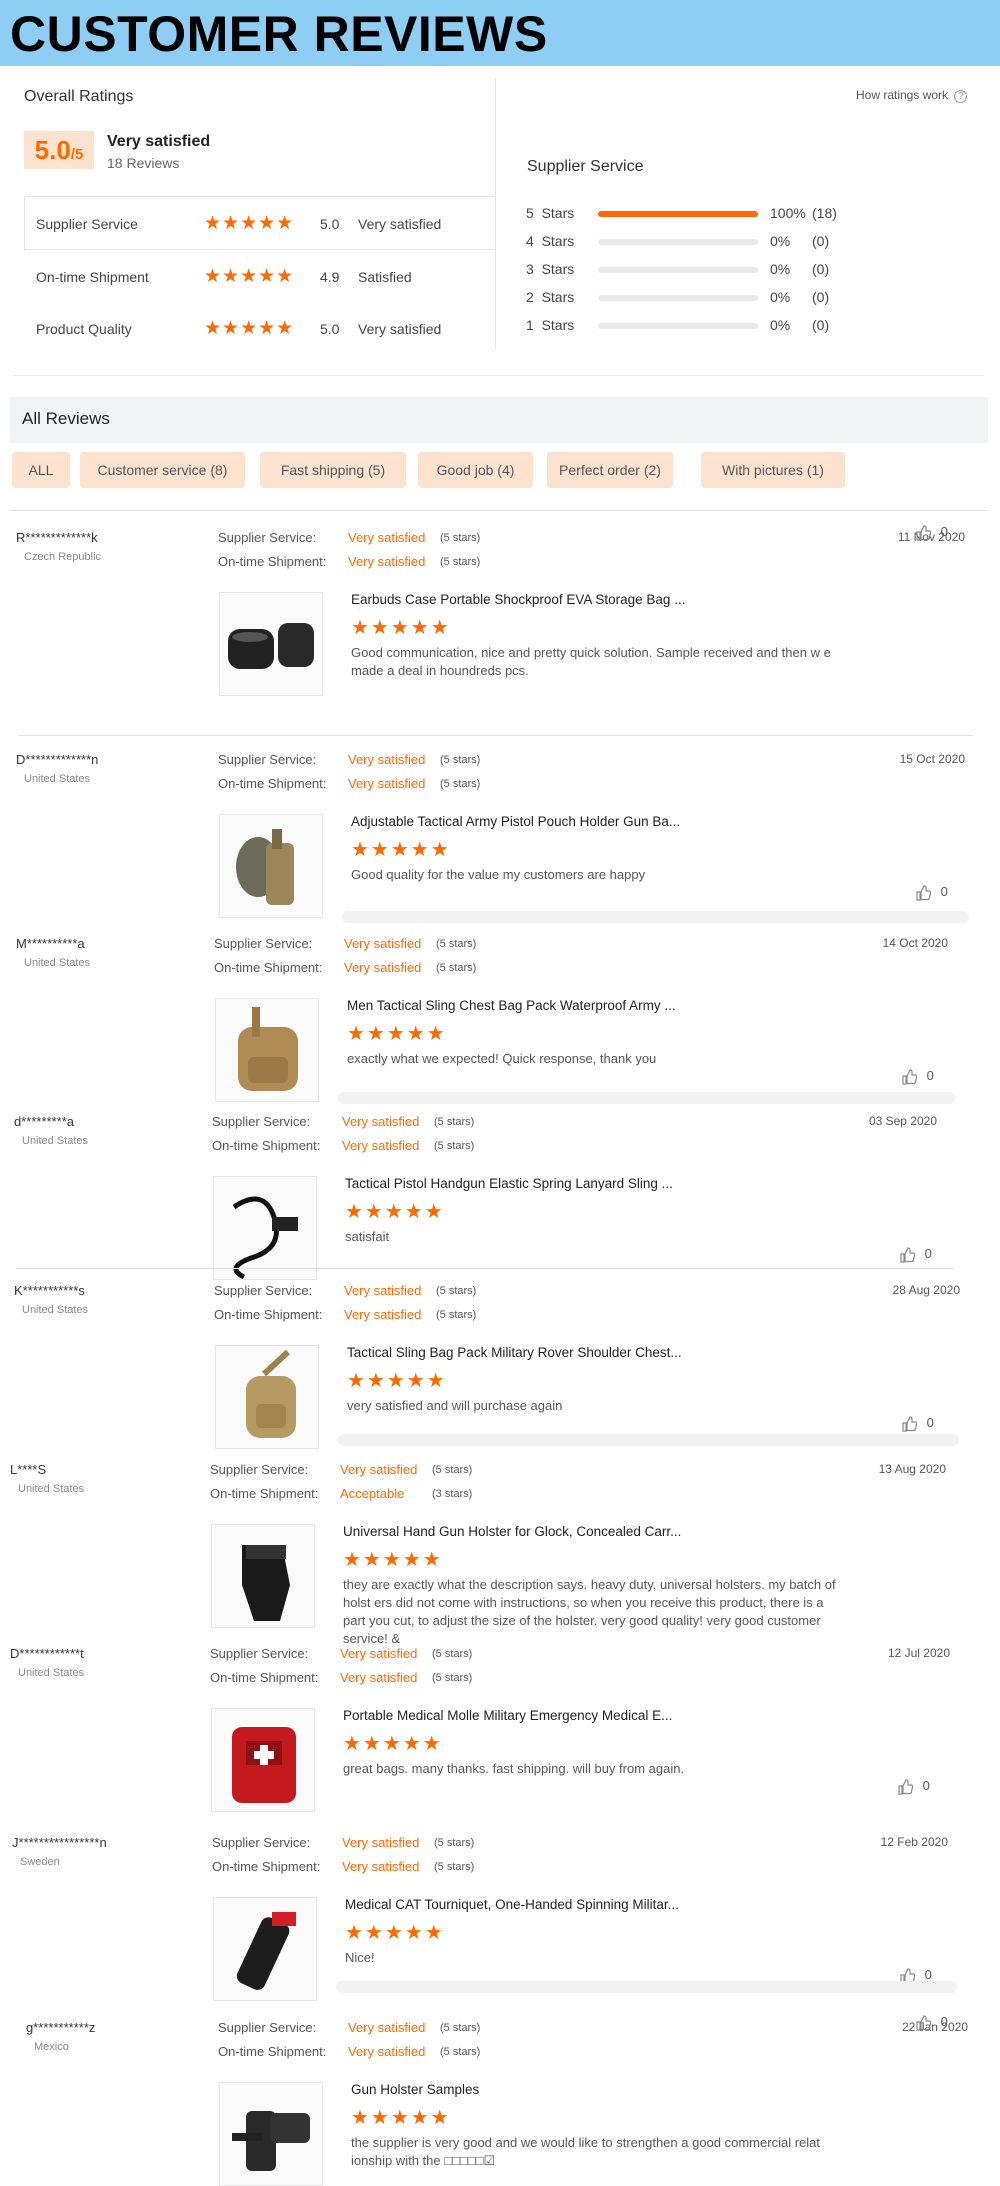  What do you see at coordinates (271, 644) in the screenshot?
I see `earbuds-case-image` at bounding box center [271, 644].